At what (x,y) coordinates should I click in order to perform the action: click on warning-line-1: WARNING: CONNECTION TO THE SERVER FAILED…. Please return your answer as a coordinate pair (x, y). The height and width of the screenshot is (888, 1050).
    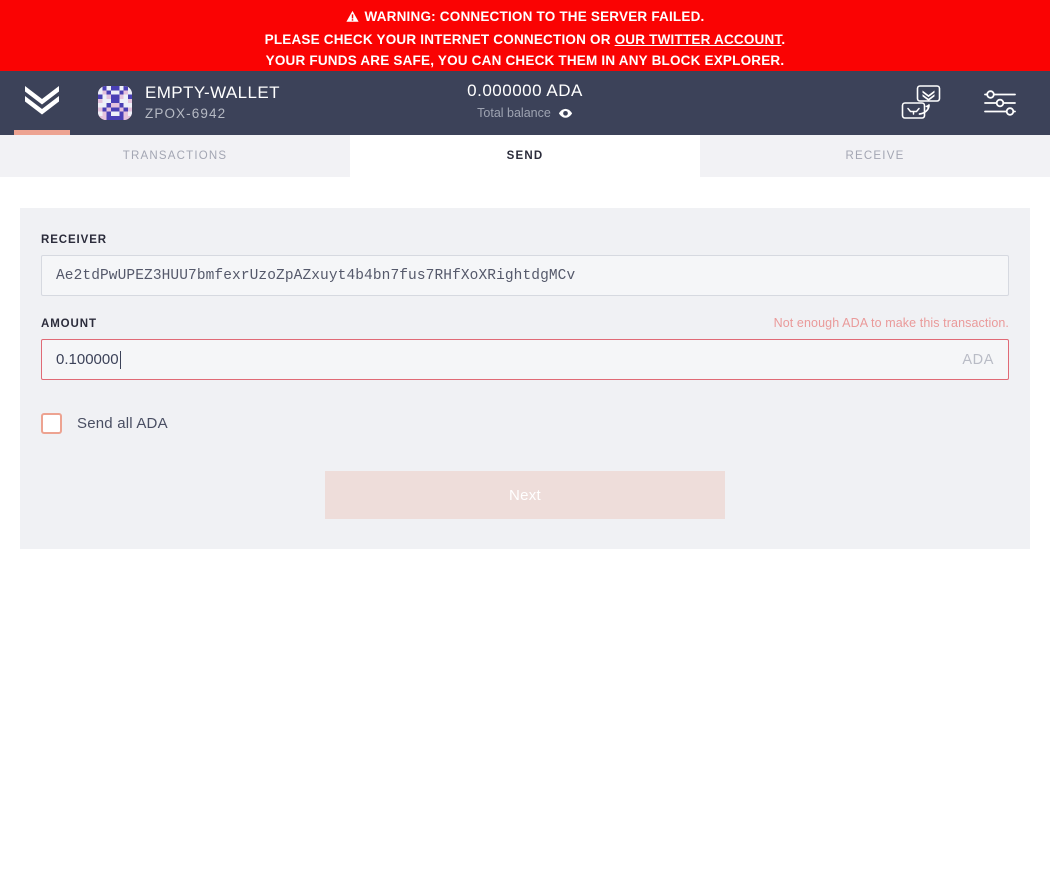
    Looking at the image, I should click on (525, 17).